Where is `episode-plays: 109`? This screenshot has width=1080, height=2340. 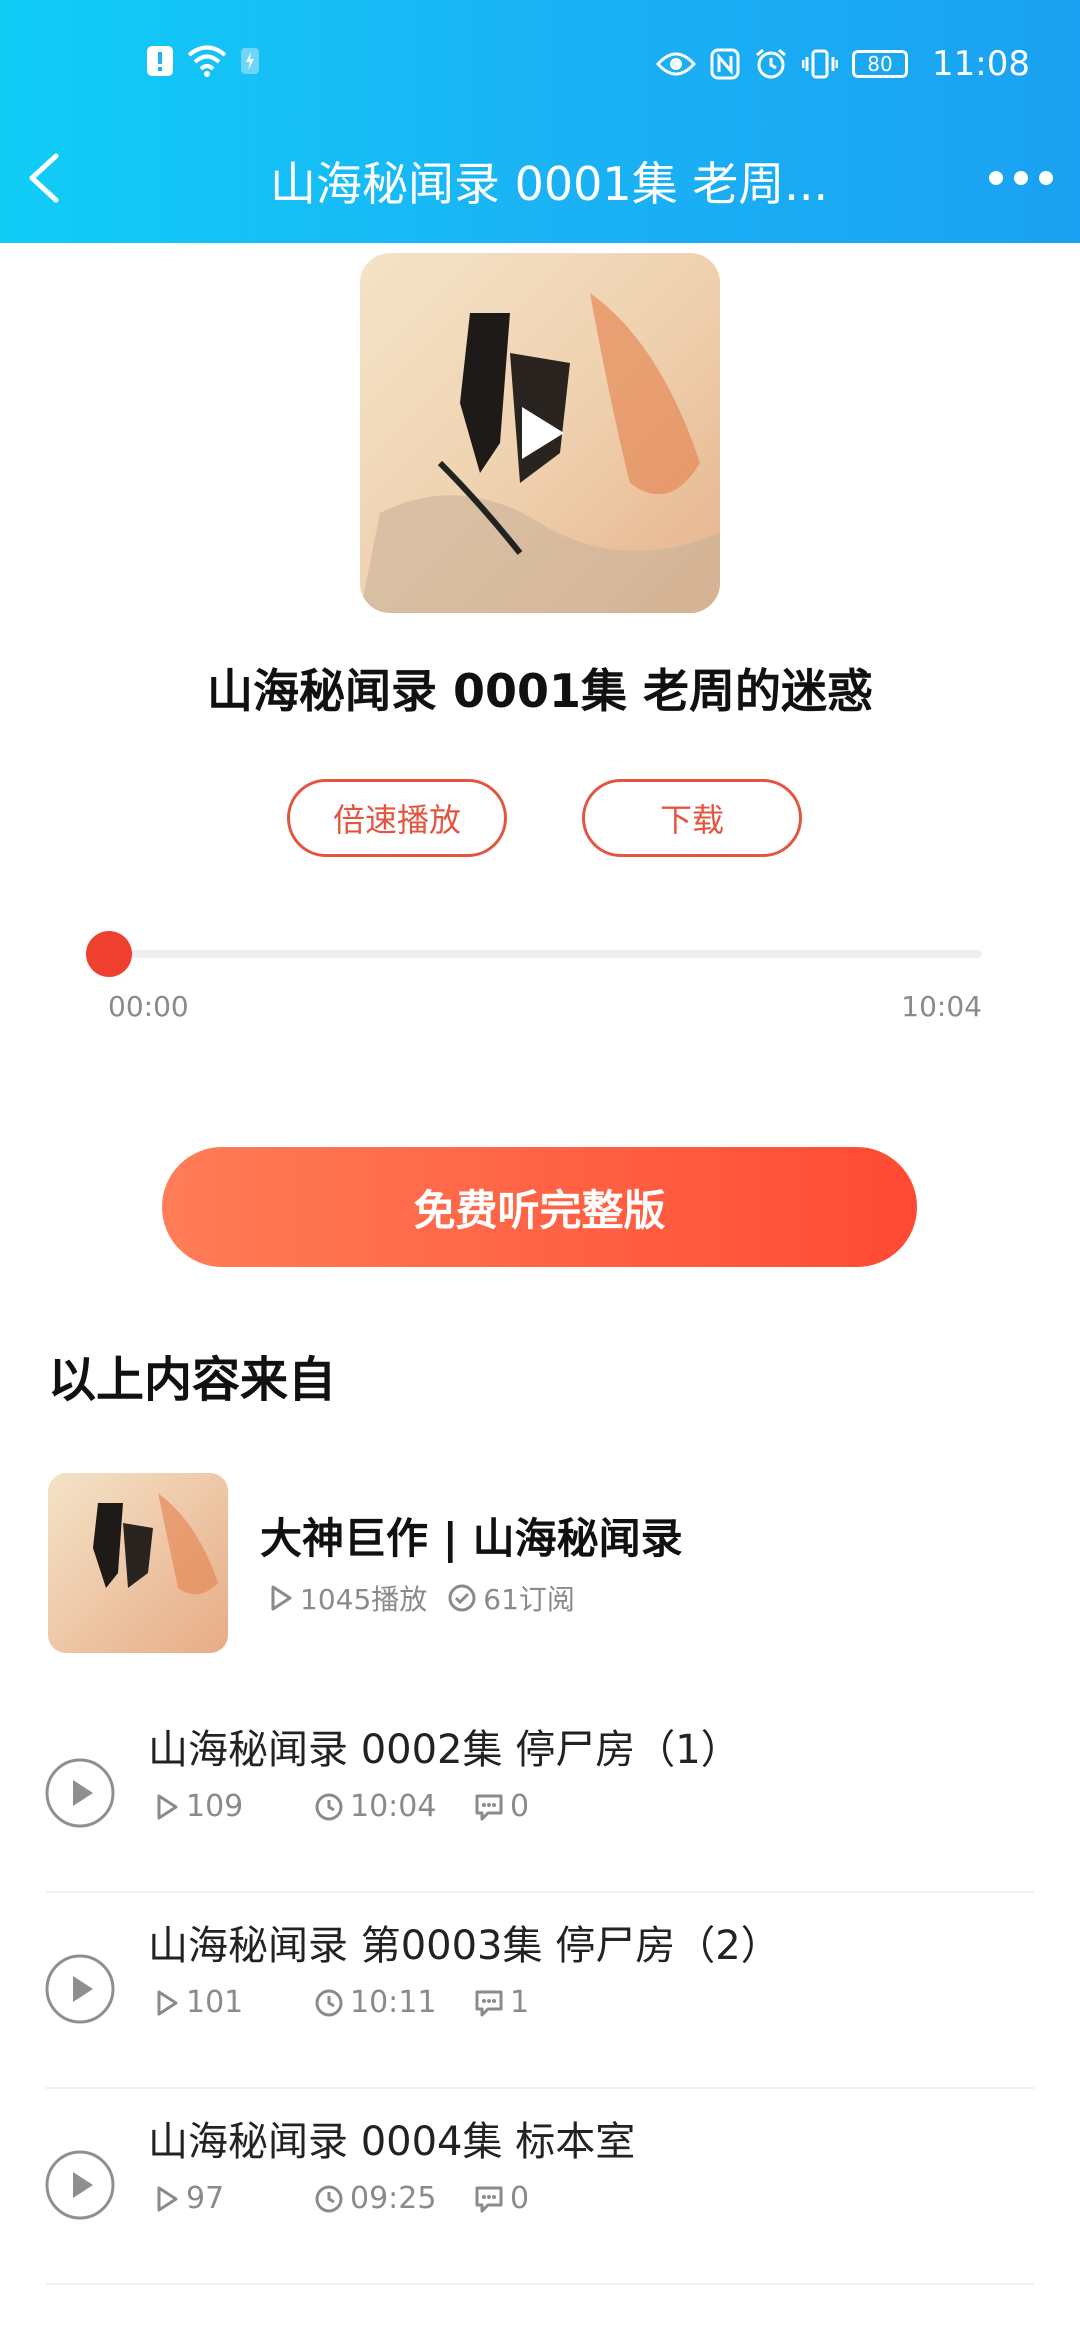
episode-plays: 109 is located at coordinates (234, 1806).